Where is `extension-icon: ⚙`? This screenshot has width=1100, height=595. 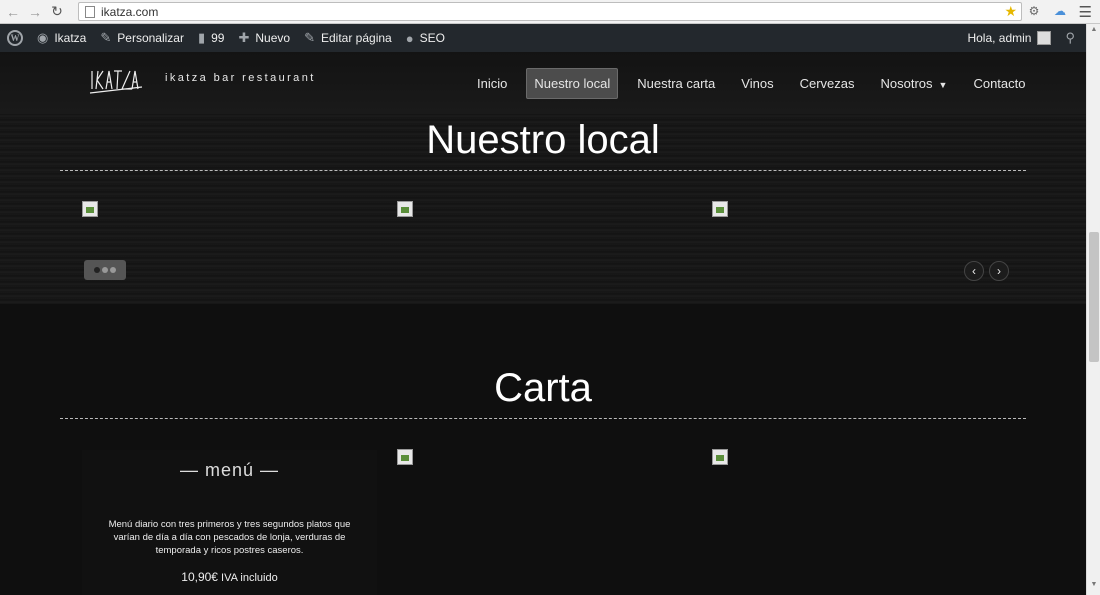
extension-icon: ⚙ is located at coordinates (1034, 11).